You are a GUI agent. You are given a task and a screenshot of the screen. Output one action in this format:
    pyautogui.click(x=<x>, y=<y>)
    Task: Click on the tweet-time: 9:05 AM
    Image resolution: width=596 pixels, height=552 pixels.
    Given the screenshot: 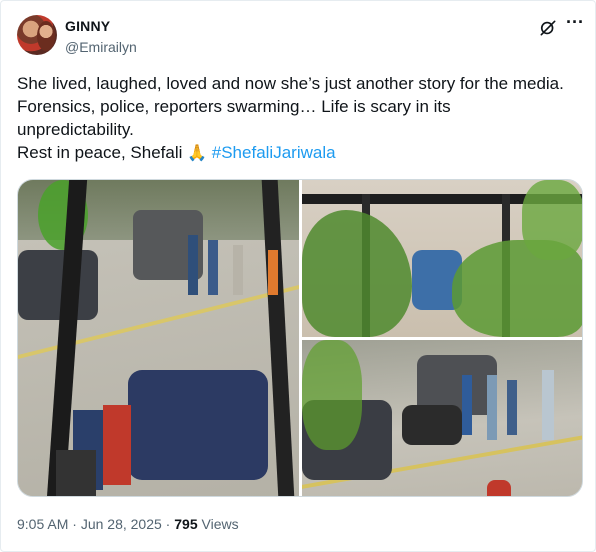 What is the action you would take?
    pyautogui.click(x=42, y=524)
    